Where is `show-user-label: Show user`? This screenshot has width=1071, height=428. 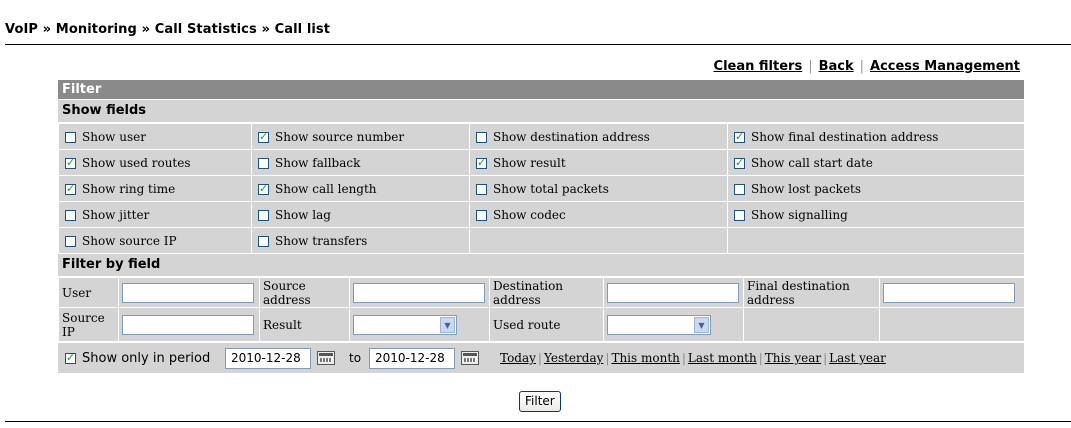 show-user-label: Show user is located at coordinates (114, 136).